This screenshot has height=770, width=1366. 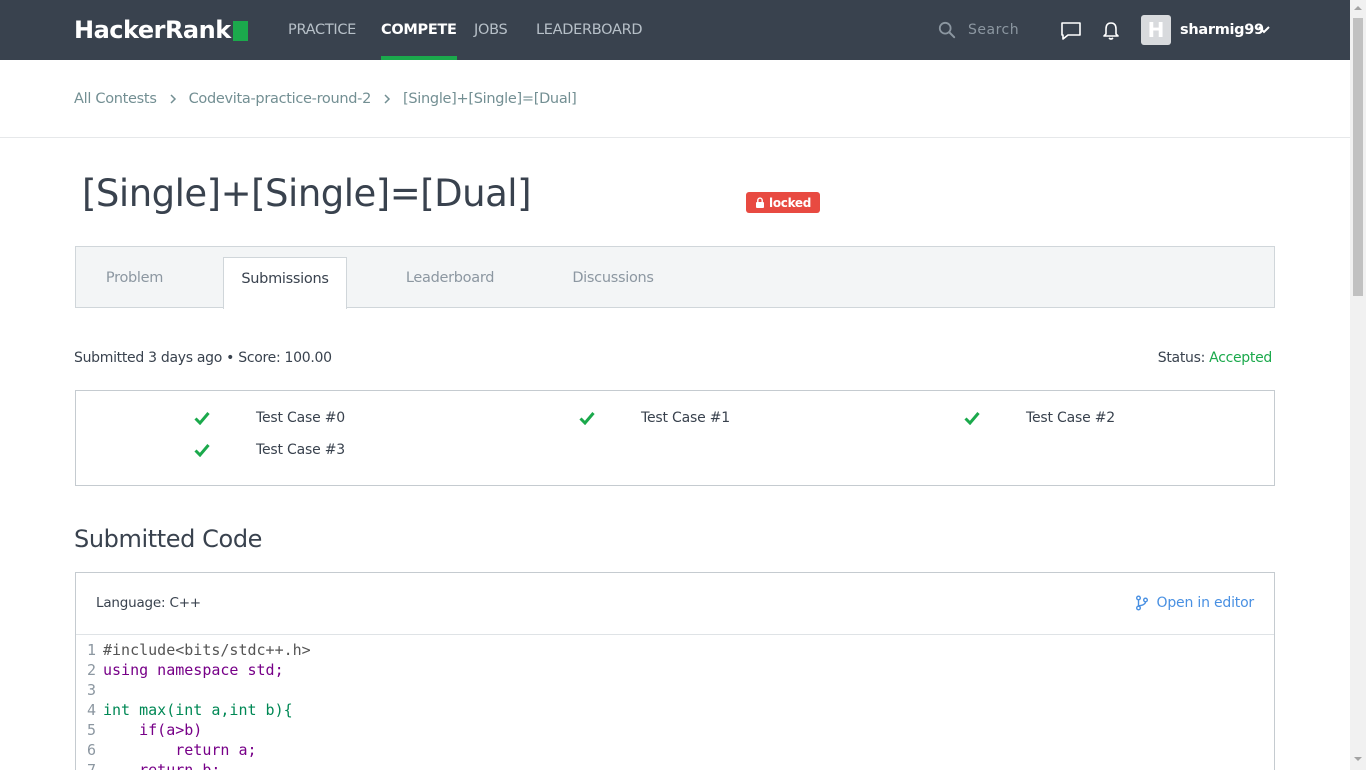 What do you see at coordinates (760, 202) in the screenshot?
I see `lock-icon` at bounding box center [760, 202].